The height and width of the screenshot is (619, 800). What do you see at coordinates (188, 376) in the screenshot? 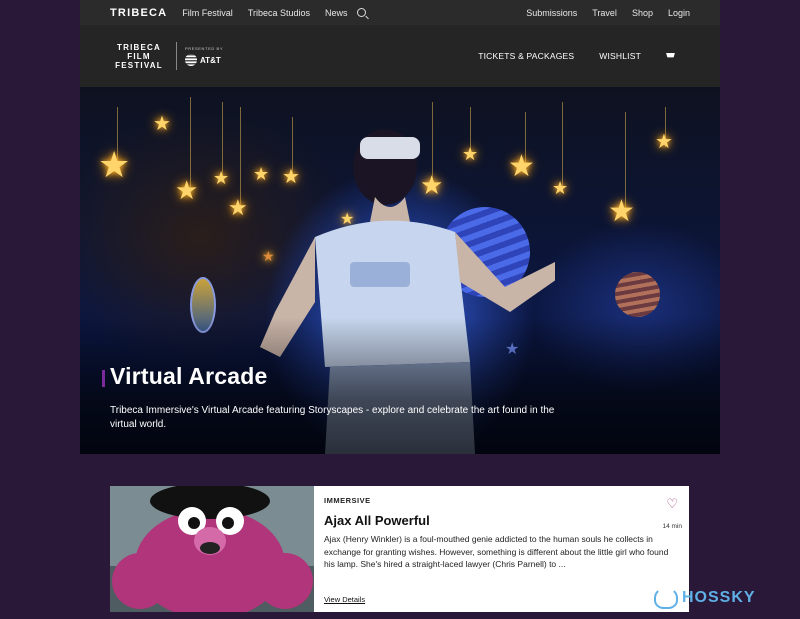
I see `hero-title: Virtual Arcade` at bounding box center [188, 376].